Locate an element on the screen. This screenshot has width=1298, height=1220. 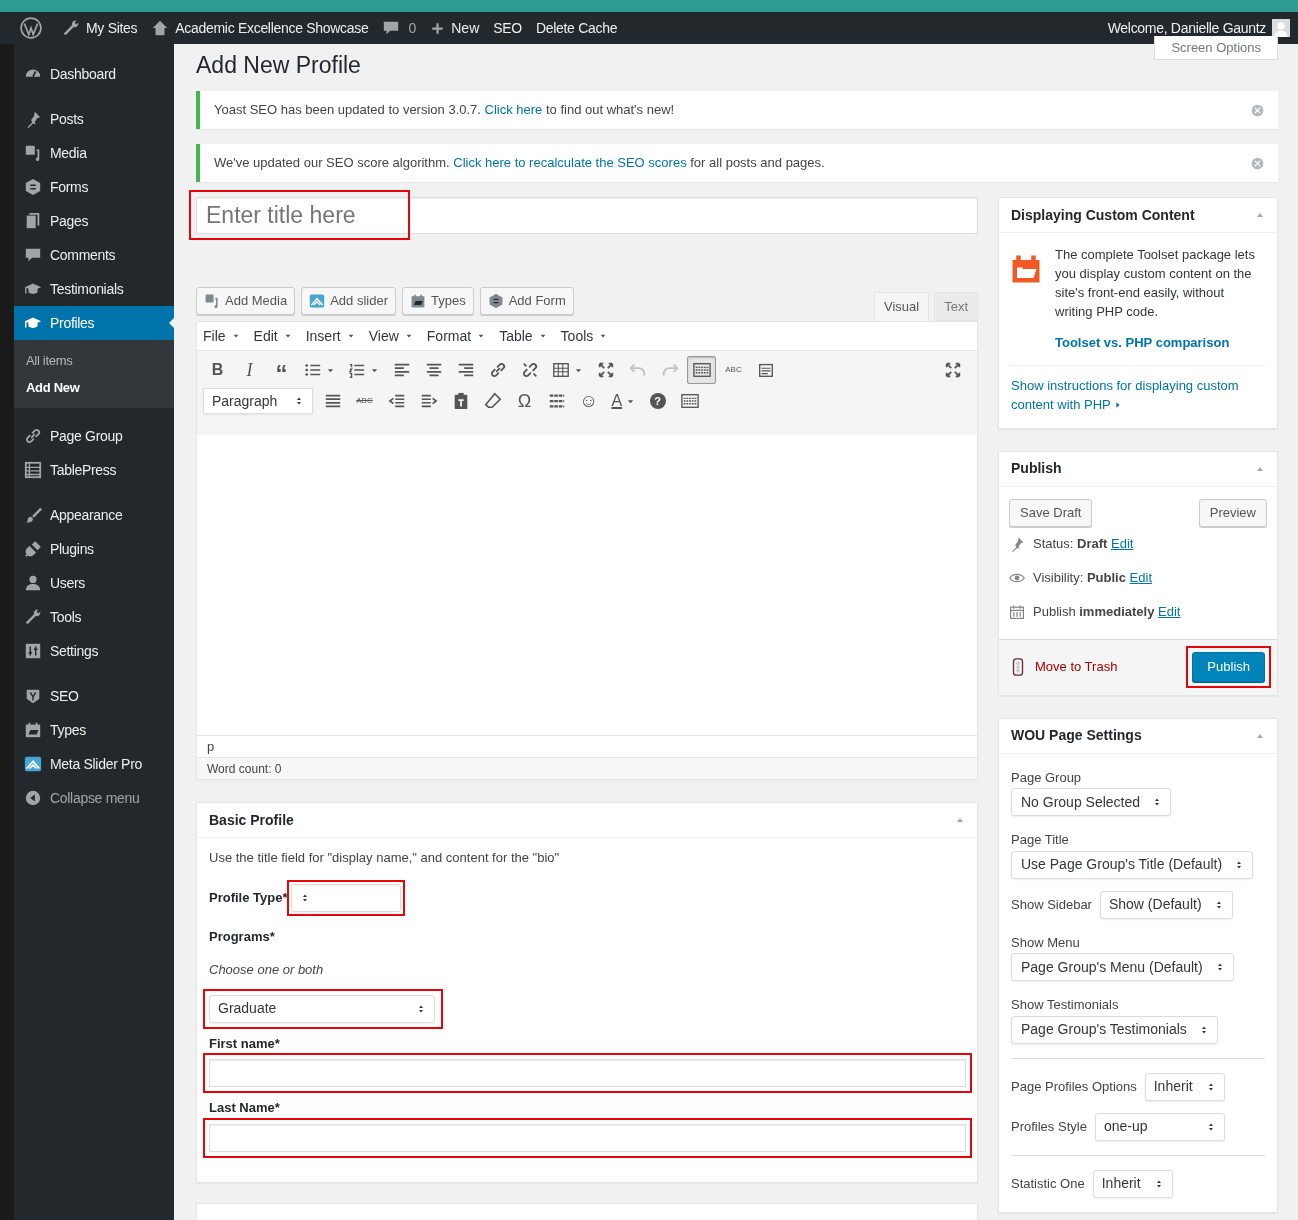
field-label: Statistic One is located at coordinates (1048, 1183).